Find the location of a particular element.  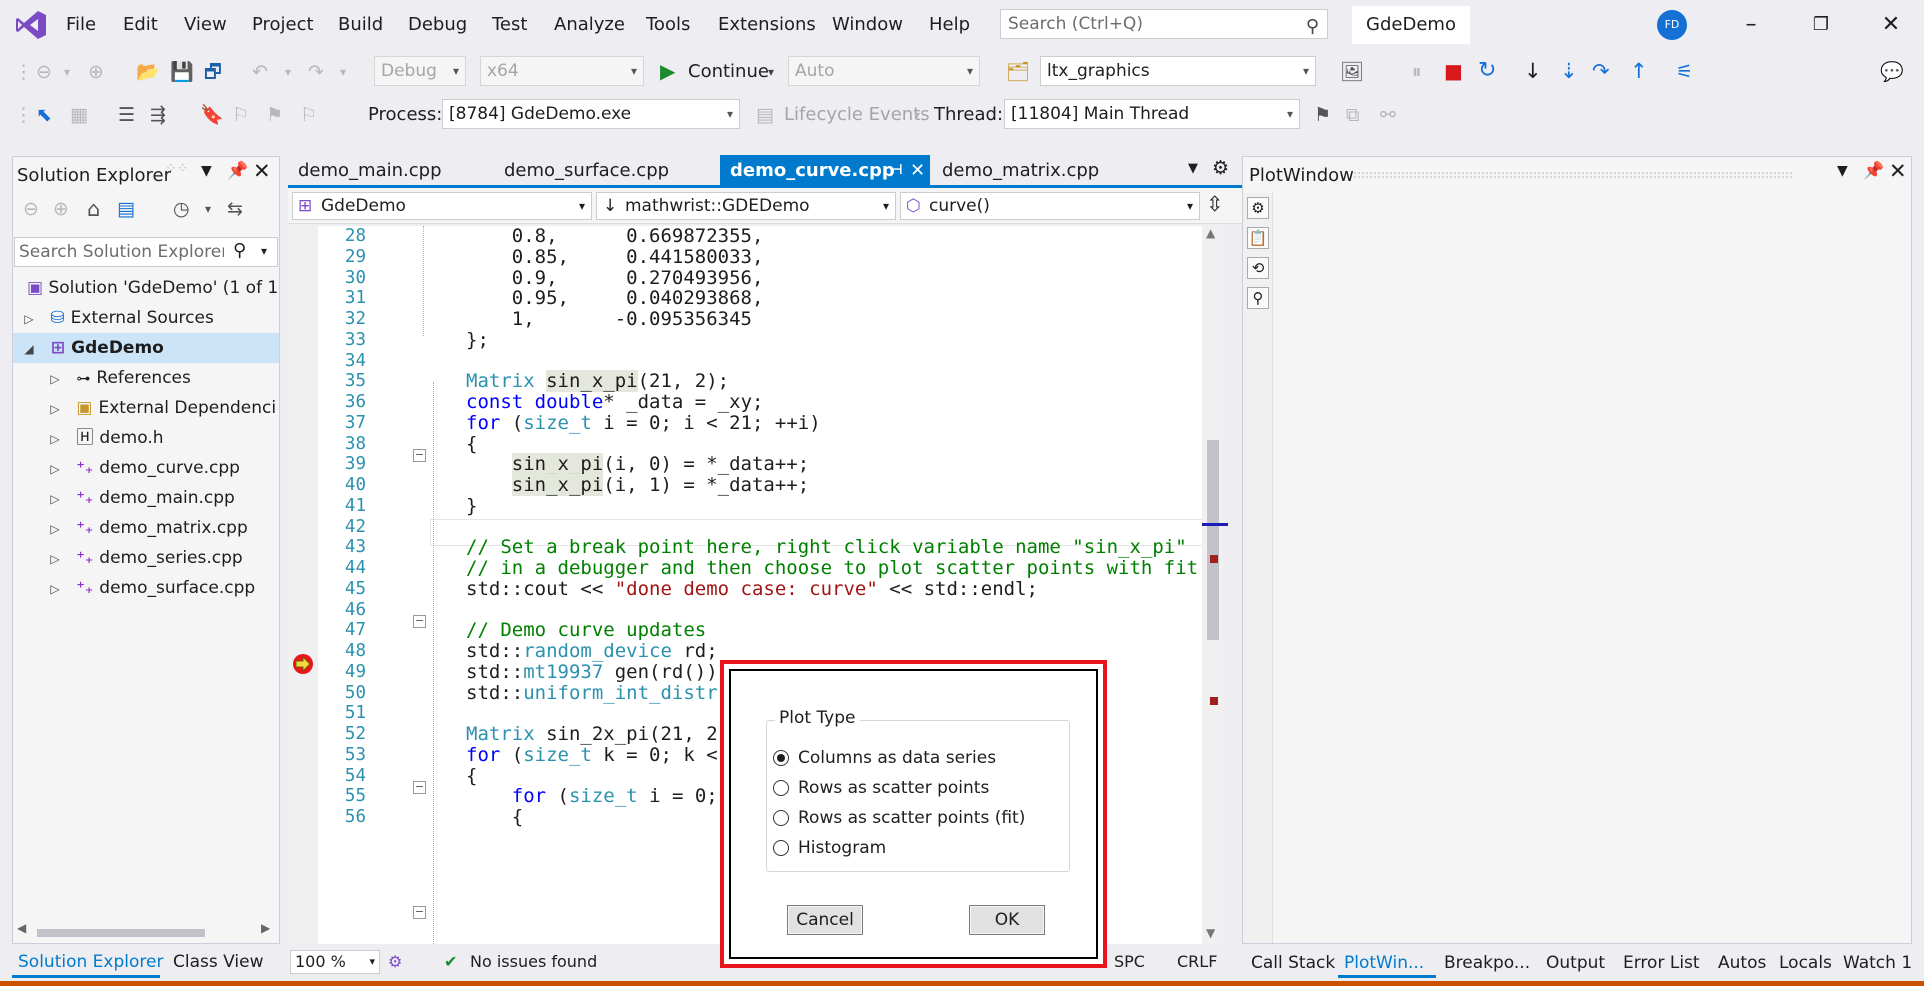

breakpoint-current-statement-icon is located at coordinates (303, 664).